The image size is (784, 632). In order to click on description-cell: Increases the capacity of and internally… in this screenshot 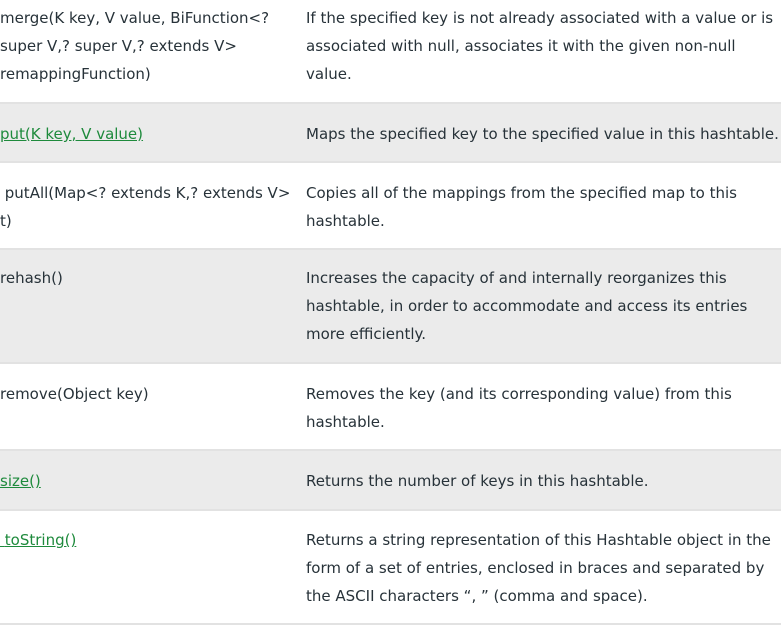, I will do `click(543, 306)`.